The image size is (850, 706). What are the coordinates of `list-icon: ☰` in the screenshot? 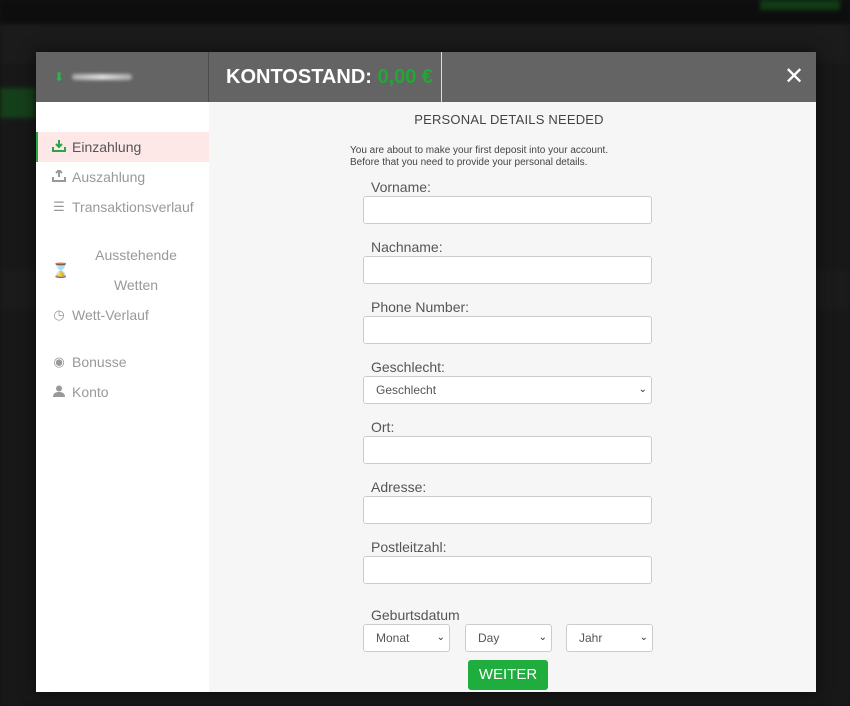 It's located at (59, 206).